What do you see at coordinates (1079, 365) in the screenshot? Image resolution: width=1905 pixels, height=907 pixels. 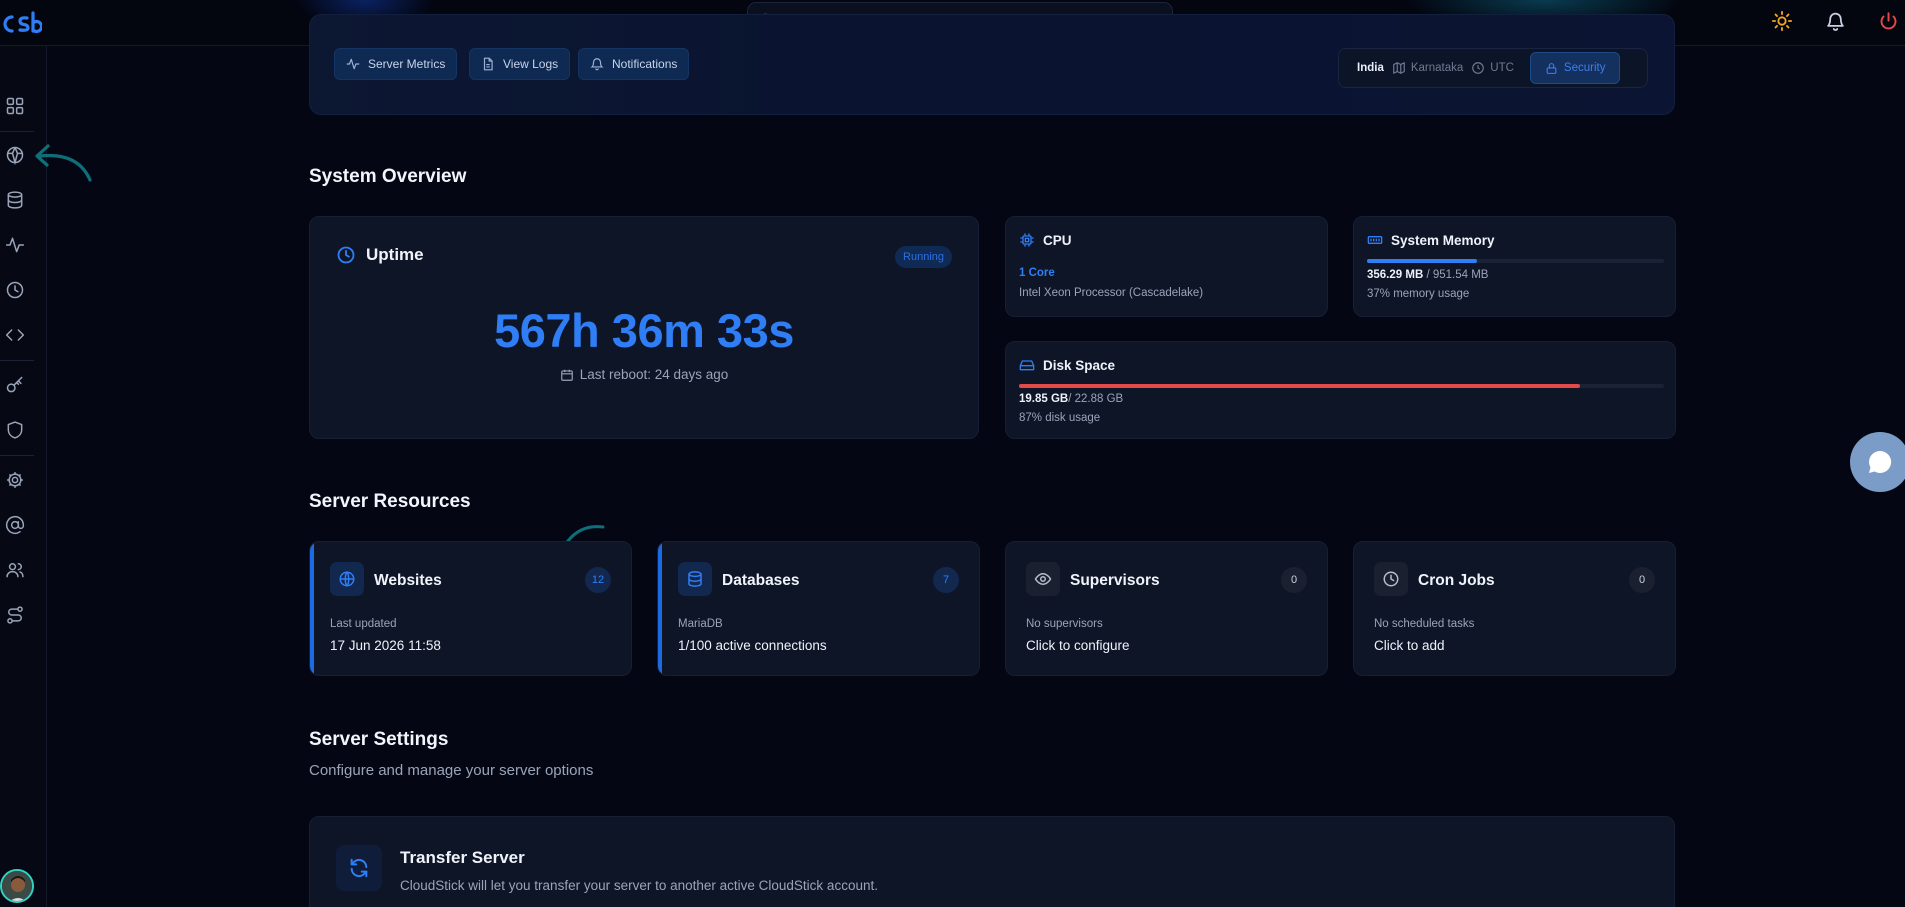 I see `disk-title: Disk Space` at bounding box center [1079, 365].